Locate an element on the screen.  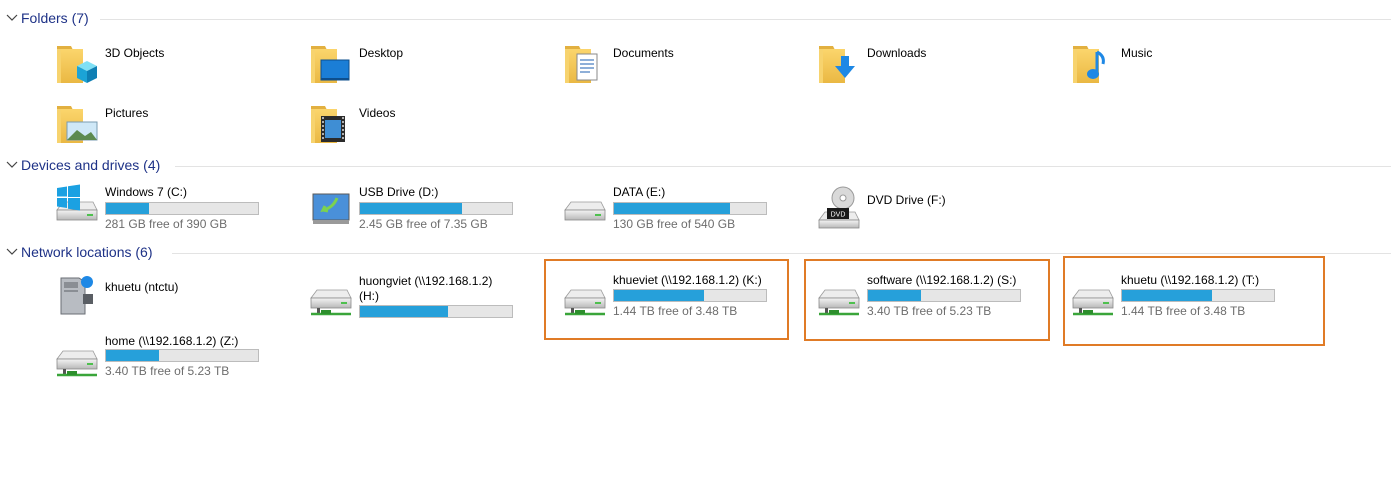
folder-item-music: Music is located at coordinates (1196, 69).